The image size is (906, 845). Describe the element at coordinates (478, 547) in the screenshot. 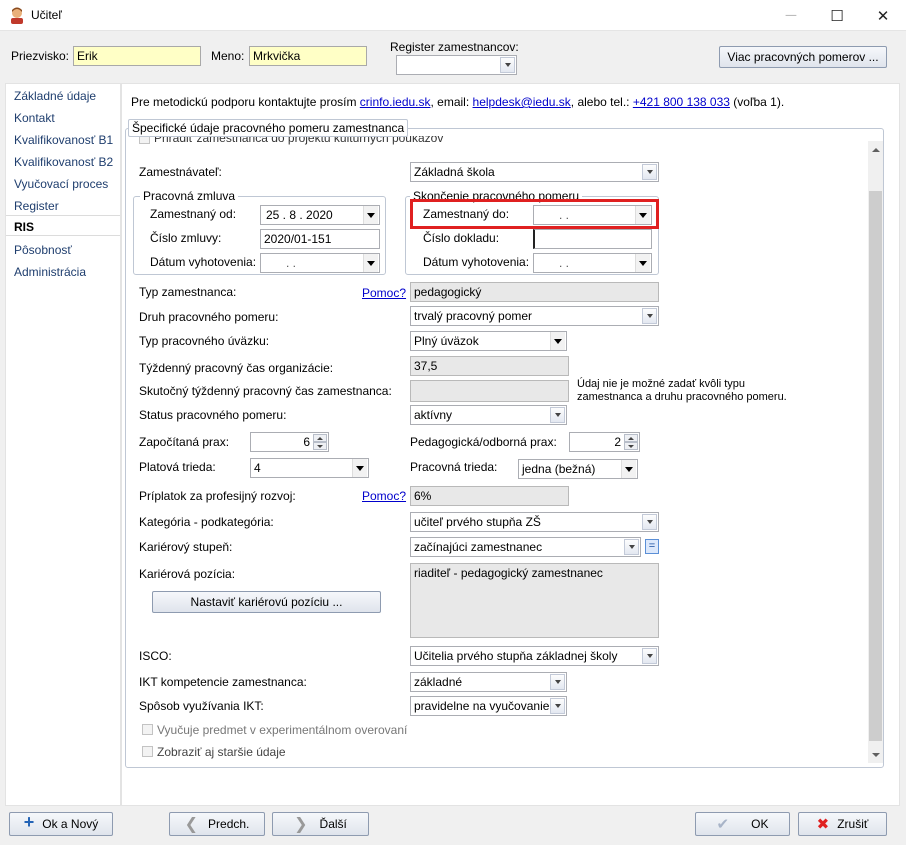

I see `career-level-value: začínajúci zamestnanec` at that location.